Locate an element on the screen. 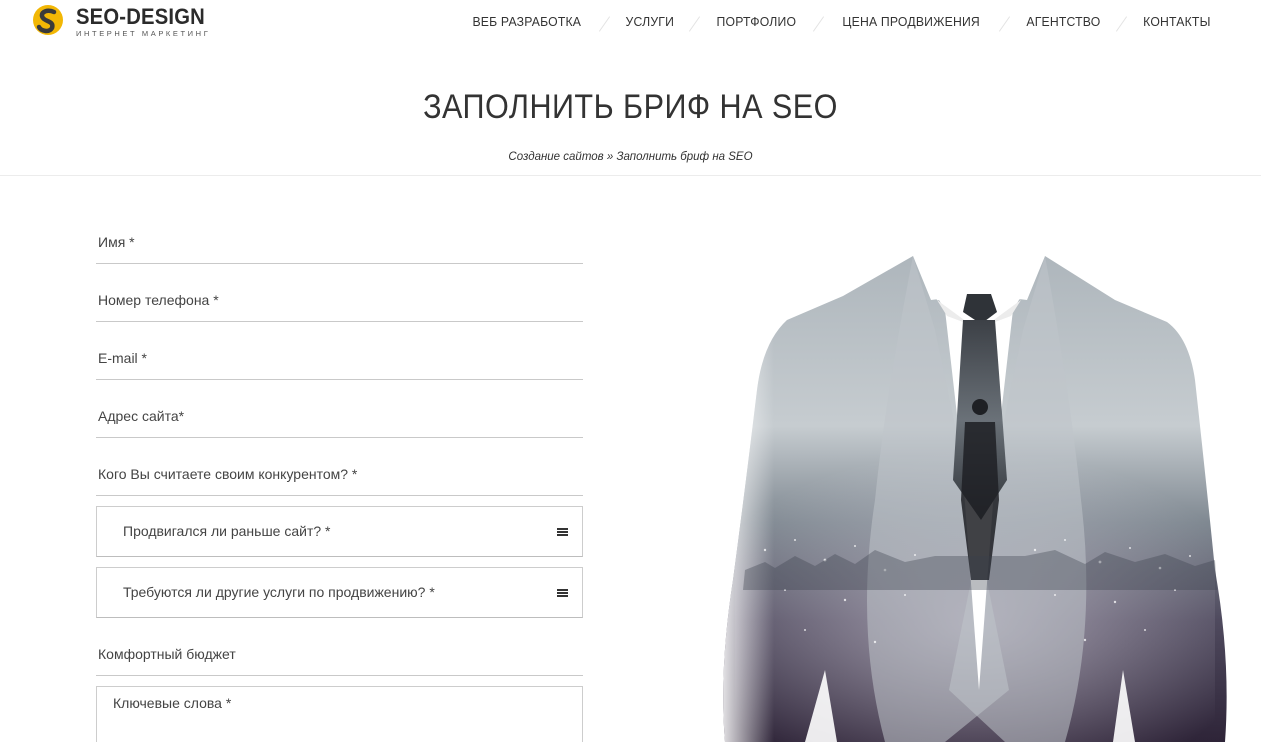  site-address-field-label: Адрес сайта* is located at coordinates (141, 416).